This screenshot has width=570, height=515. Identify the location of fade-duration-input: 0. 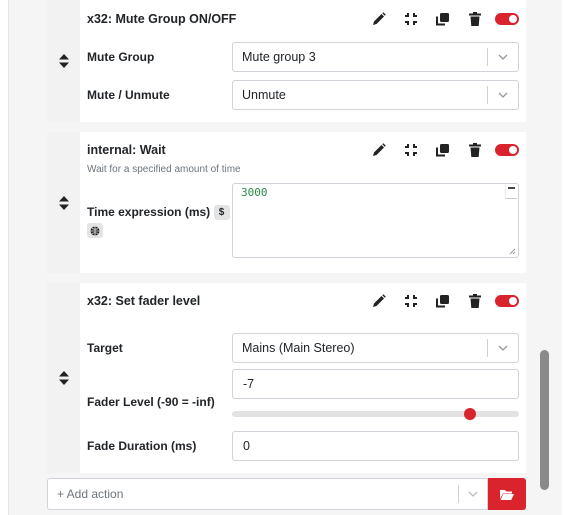
(375, 446).